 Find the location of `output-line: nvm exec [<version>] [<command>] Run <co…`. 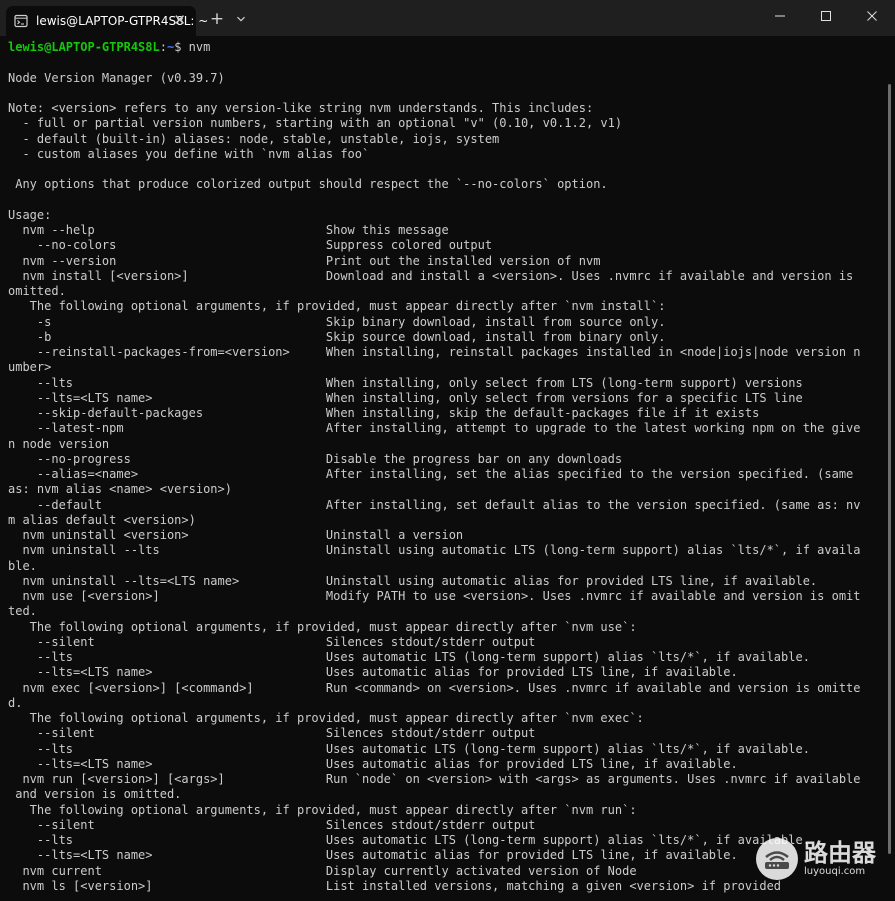

output-line: nvm exec [<version>] [<command>] Run <co… is located at coordinates (434, 687).